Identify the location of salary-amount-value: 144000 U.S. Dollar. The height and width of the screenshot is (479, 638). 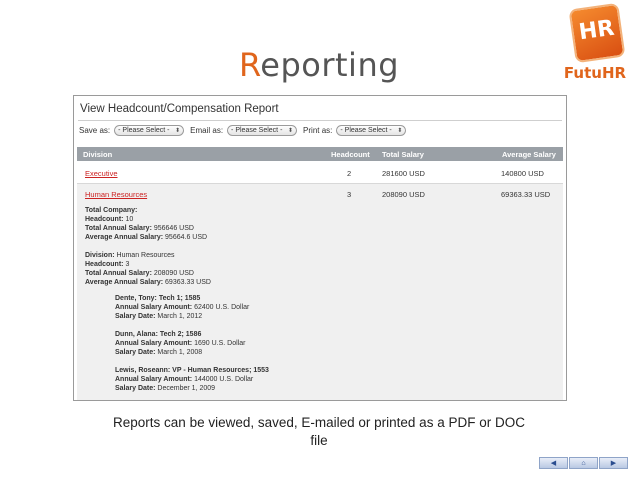
(224, 379).